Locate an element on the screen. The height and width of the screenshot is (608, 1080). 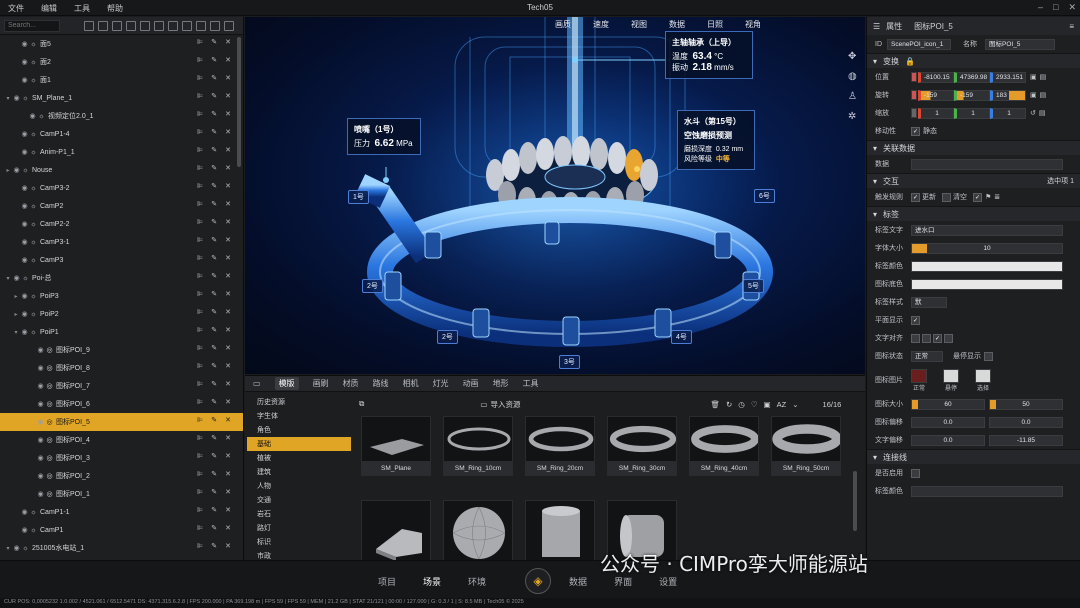
tree-row: ▸ ◉ ☼ PoiP2 ⊫ ✎ ✕ is located at coordinates (121, 314).